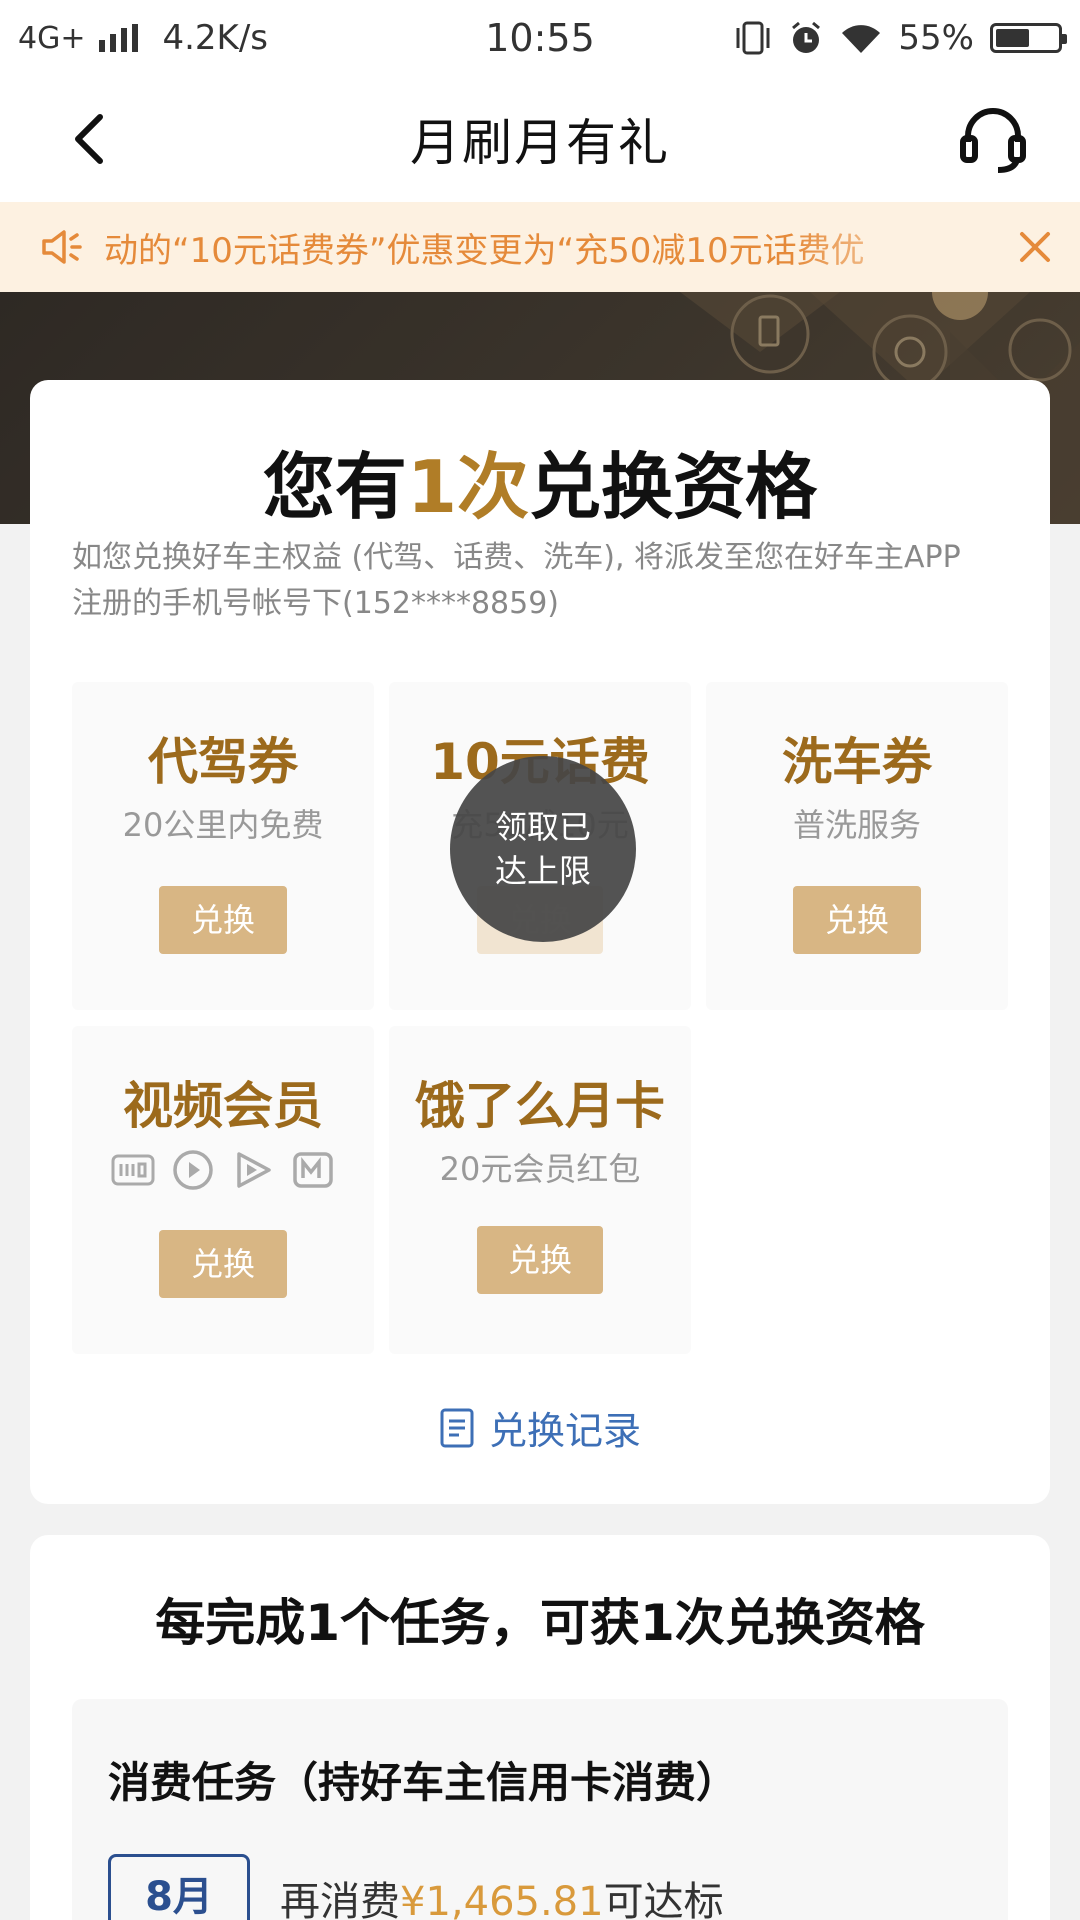  I want to click on benefit-tile-driver: 代驾券 20公里内免费 兑换, so click(223, 846).